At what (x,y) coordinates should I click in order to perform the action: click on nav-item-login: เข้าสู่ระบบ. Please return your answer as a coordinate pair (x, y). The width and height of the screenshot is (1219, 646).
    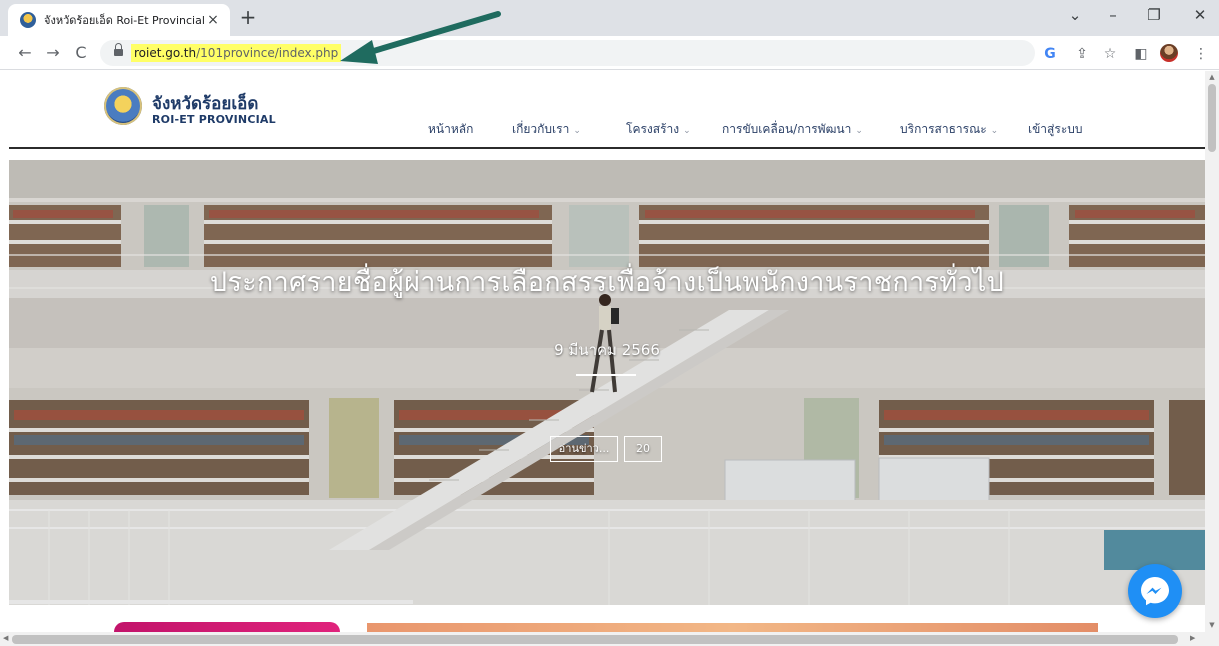
    Looking at the image, I should click on (1055, 129).